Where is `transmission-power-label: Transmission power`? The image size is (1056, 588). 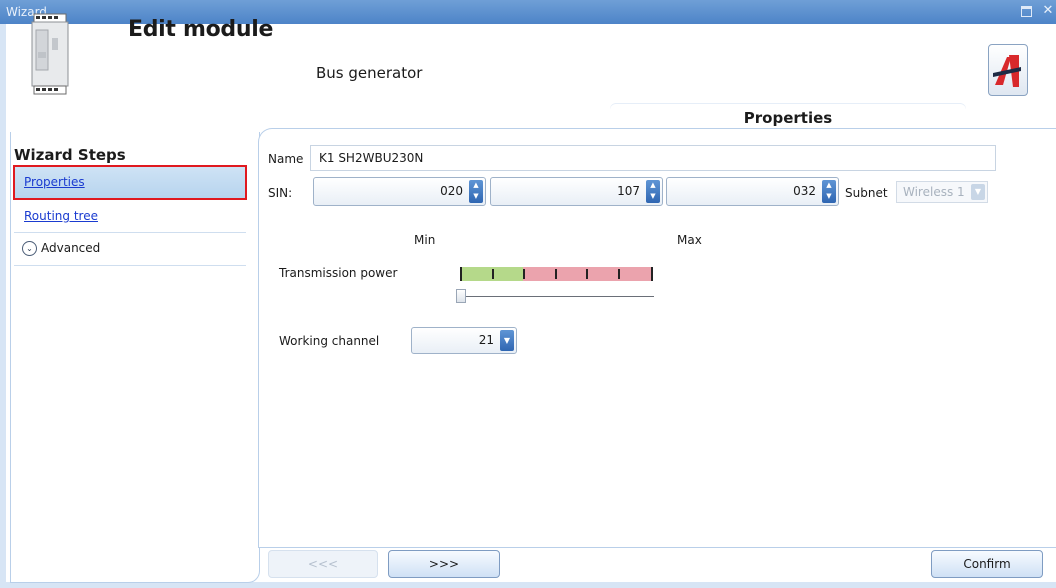 transmission-power-label: Transmission power is located at coordinates (338, 273).